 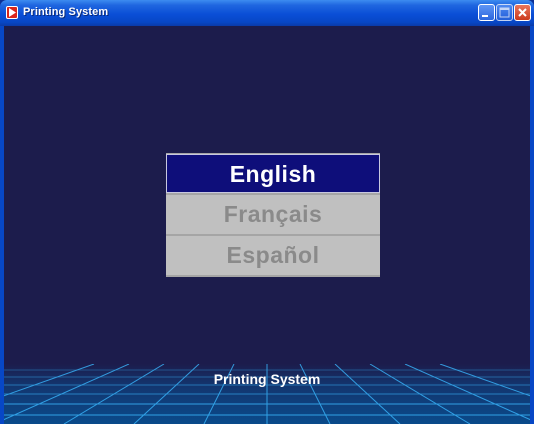 I want to click on close-icon, so click(x=522, y=12).